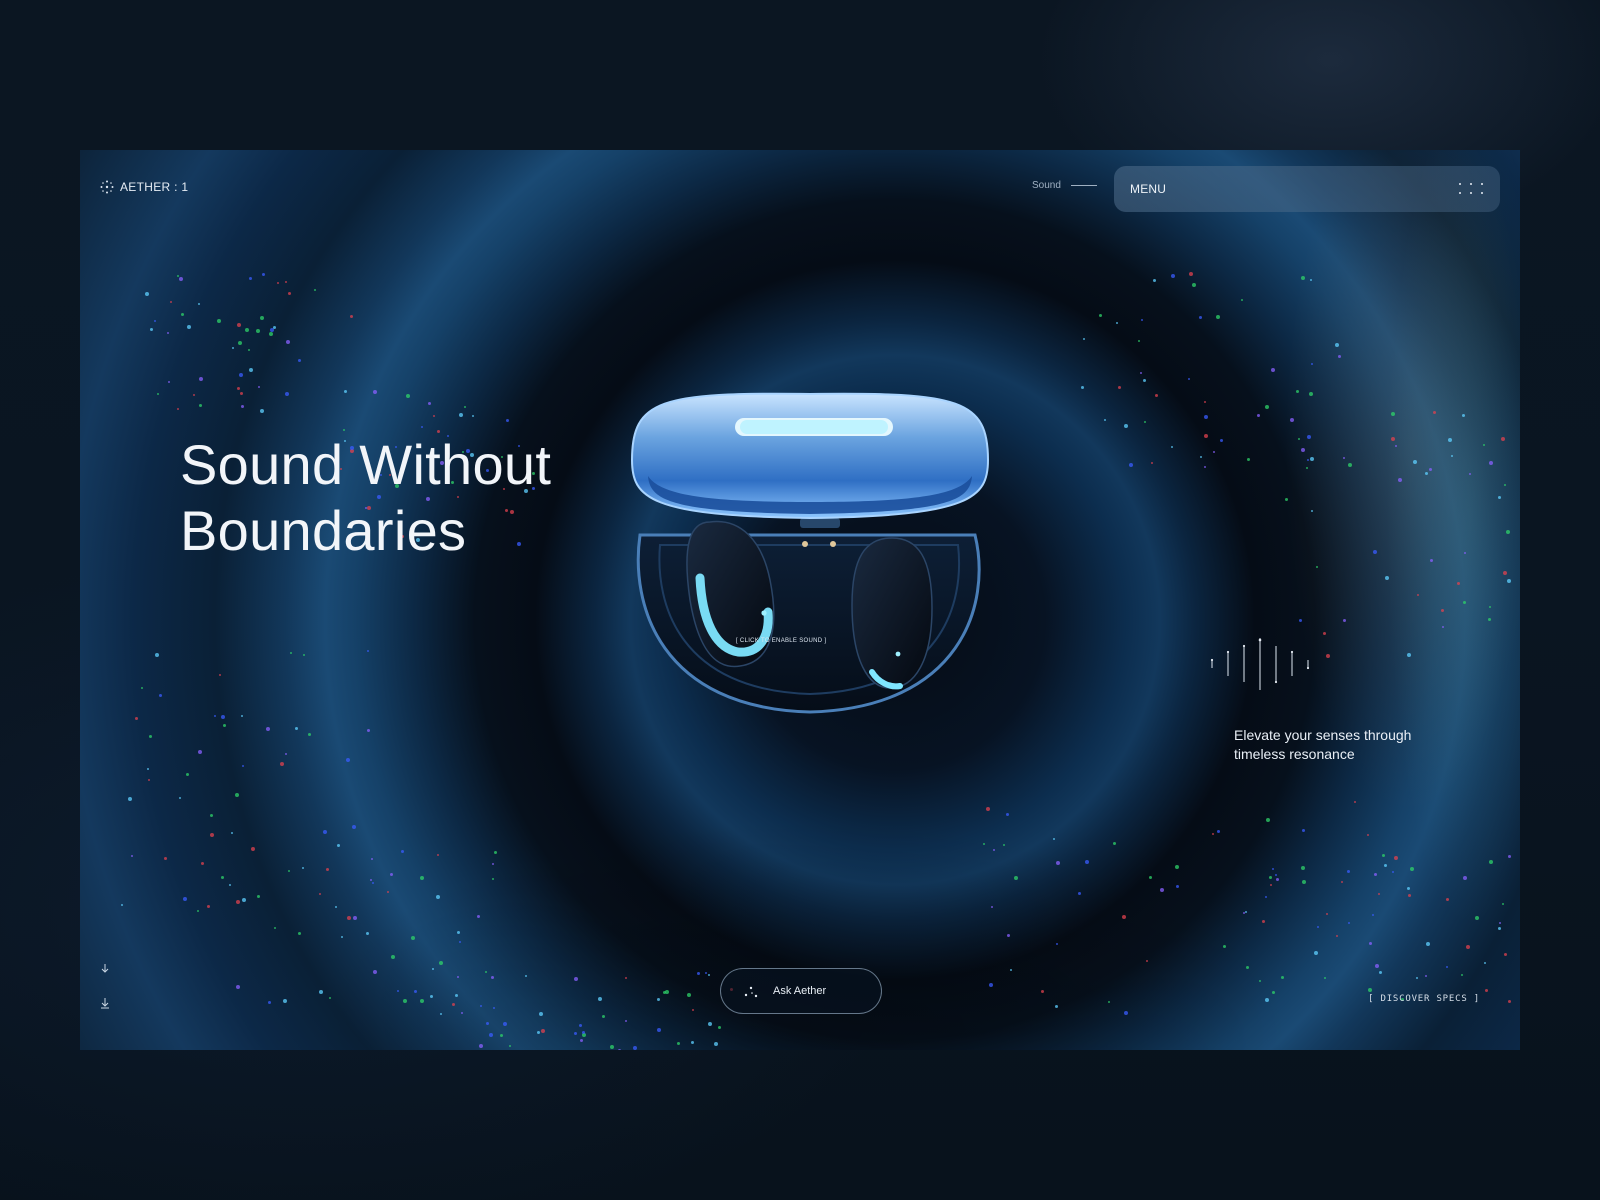 This screenshot has width=1600, height=1200. I want to click on hero-headline: Sound Without Boundaries, so click(410, 498).